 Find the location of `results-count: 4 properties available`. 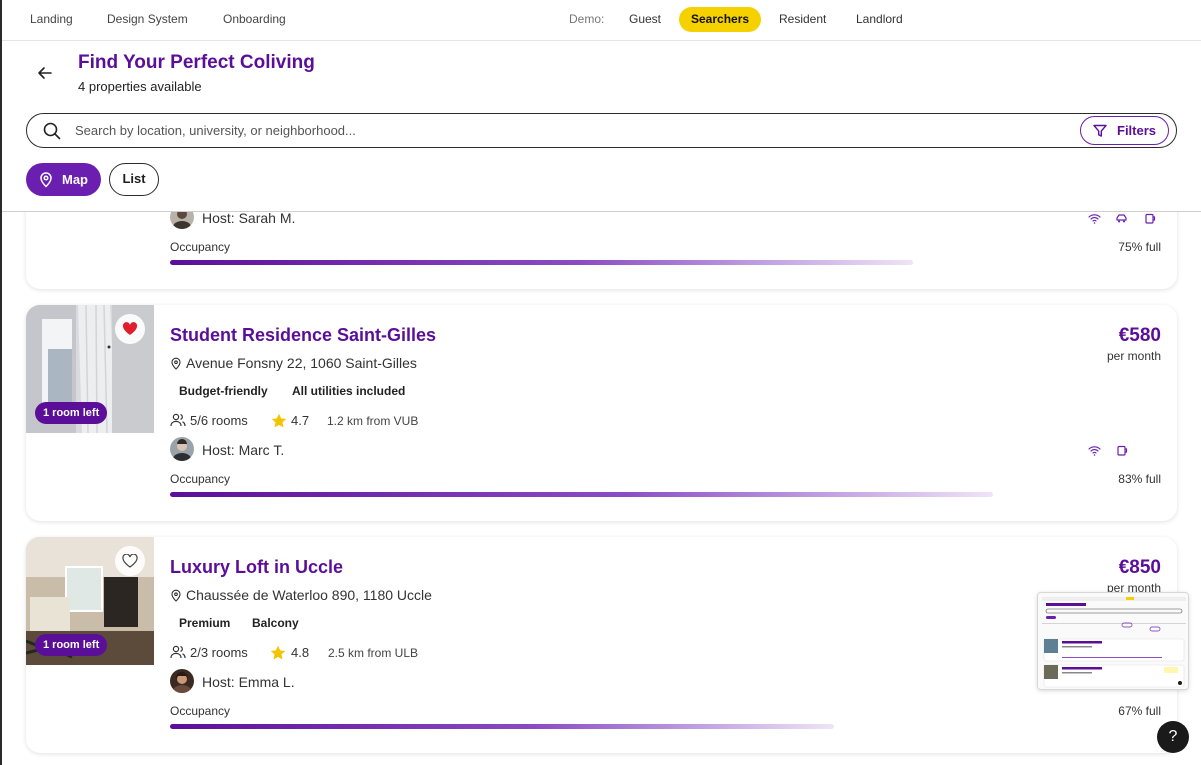

results-count: 4 properties available is located at coordinates (140, 86).